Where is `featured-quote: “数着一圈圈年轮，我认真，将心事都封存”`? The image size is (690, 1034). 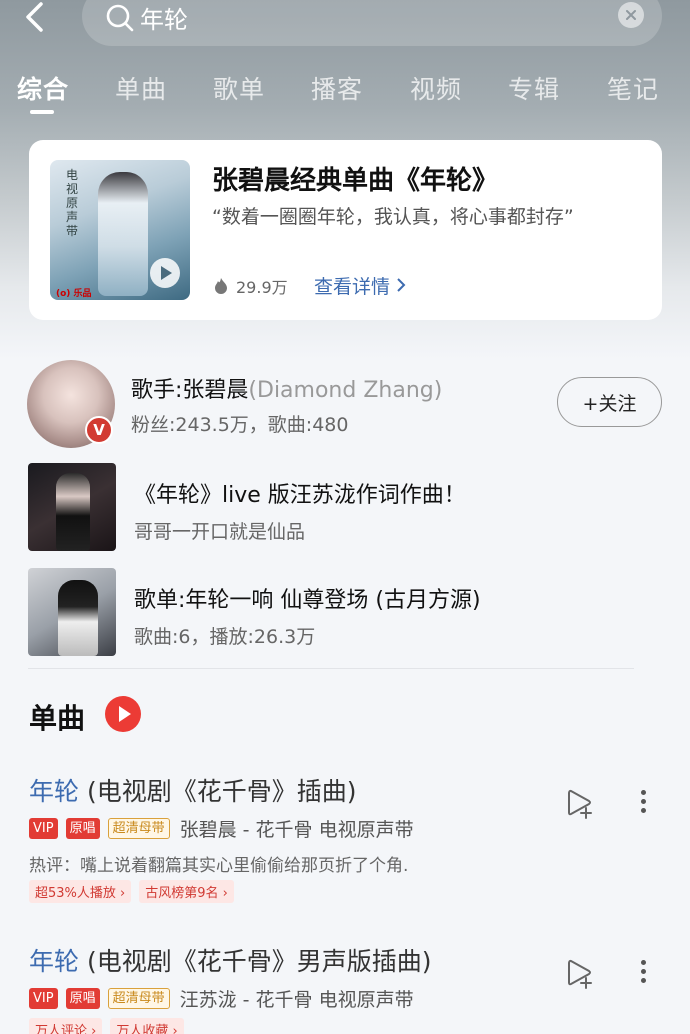
featured-quote: “数着一圈圈年轮，我认真，将心事都封存” is located at coordinates (393, 217).